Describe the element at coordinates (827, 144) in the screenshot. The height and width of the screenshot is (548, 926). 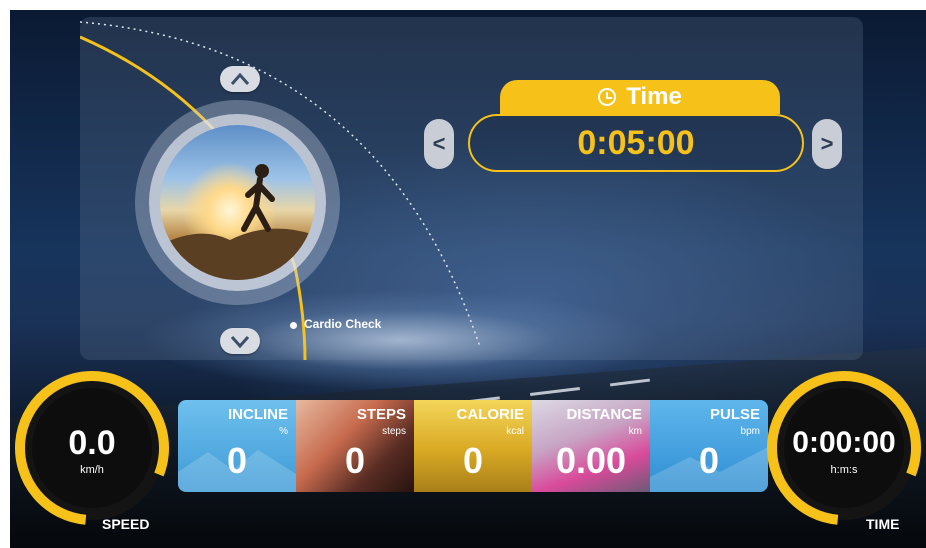
I see `time-increase-button: >` at that location.